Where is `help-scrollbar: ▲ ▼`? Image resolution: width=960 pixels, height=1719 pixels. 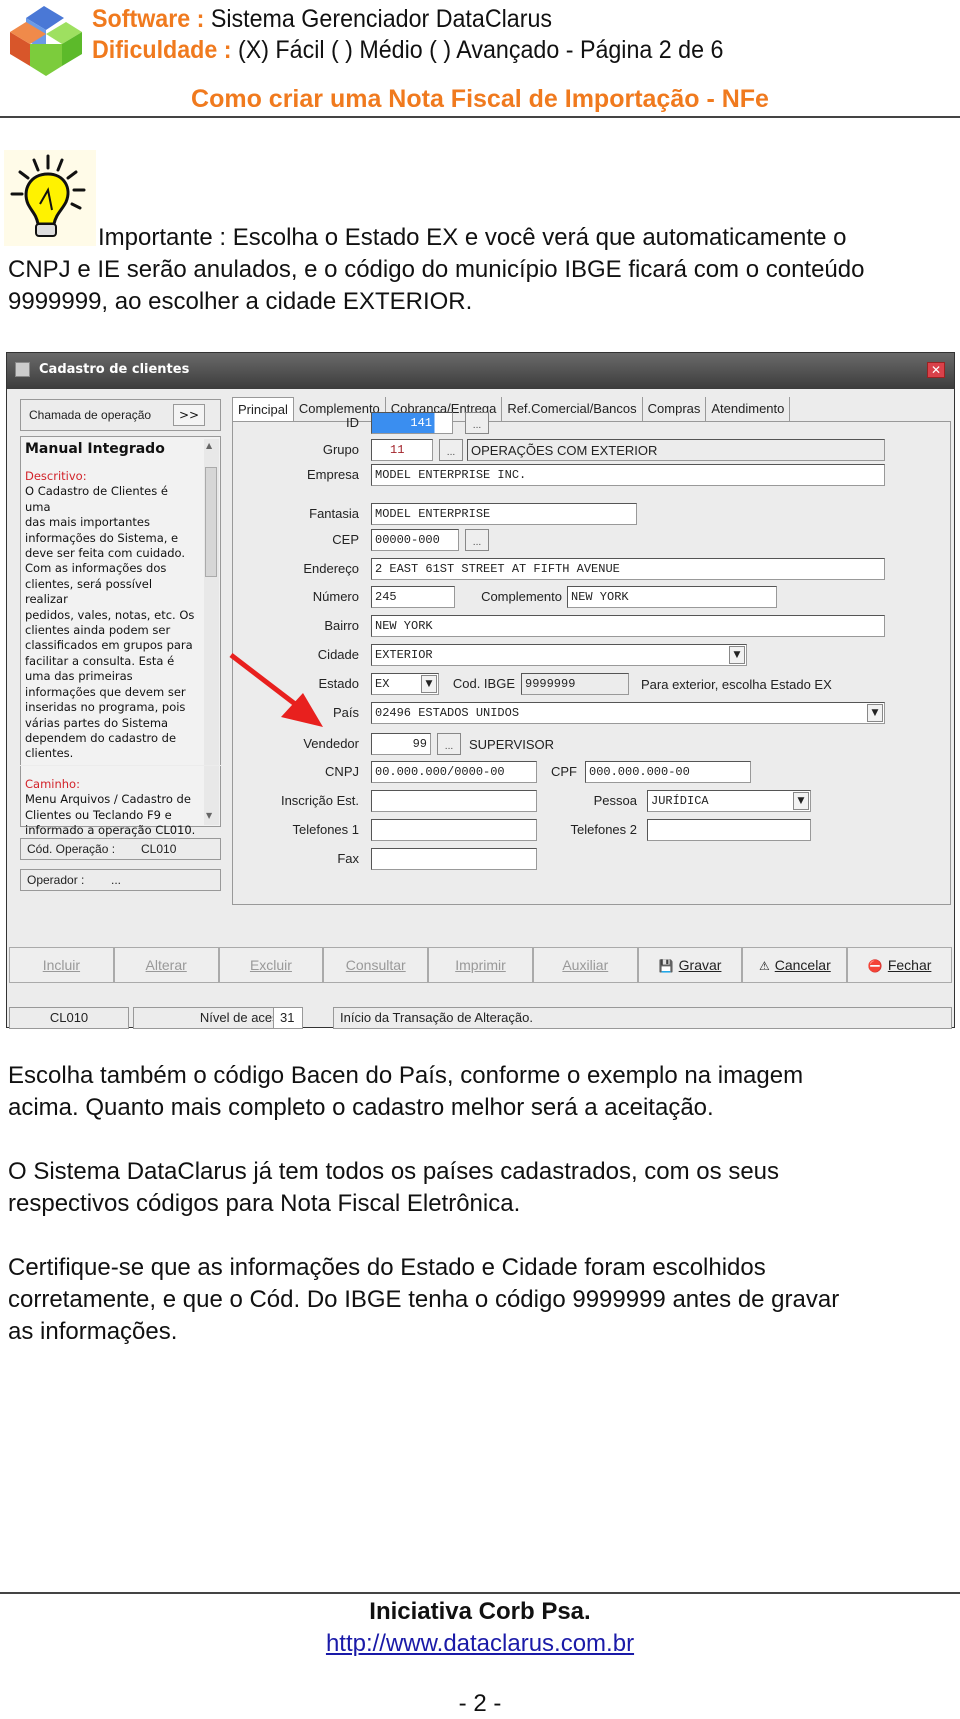
help-scrollbar: ▲ ▼ is located at coordinates (211, 632).